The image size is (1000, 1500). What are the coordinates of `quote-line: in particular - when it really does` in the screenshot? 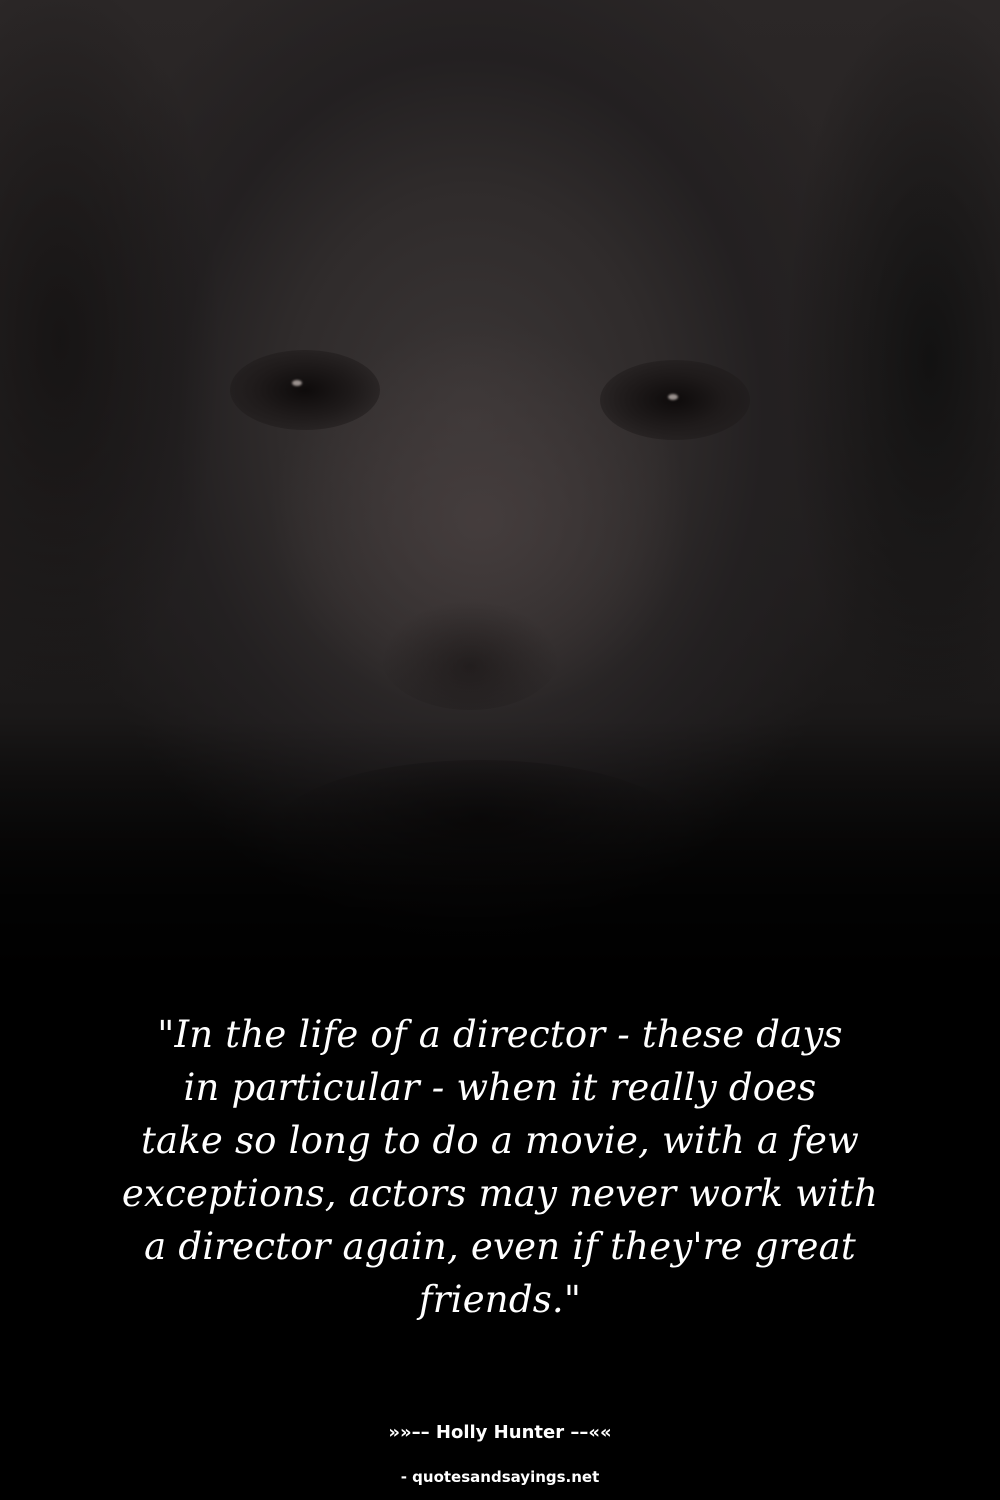 It's located at (500, 1087).